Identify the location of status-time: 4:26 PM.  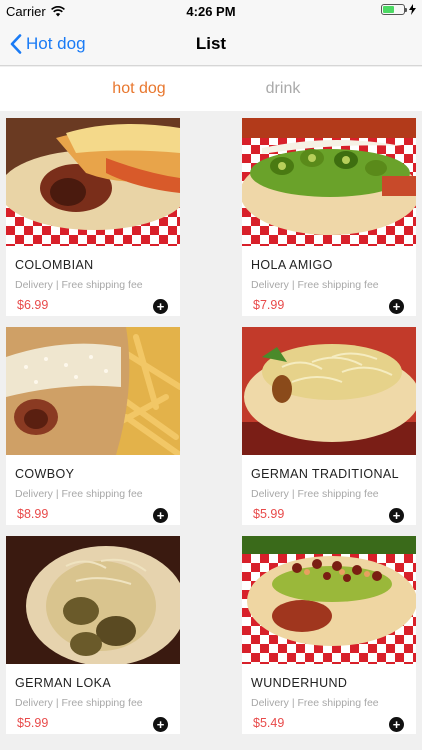
(211, 11).